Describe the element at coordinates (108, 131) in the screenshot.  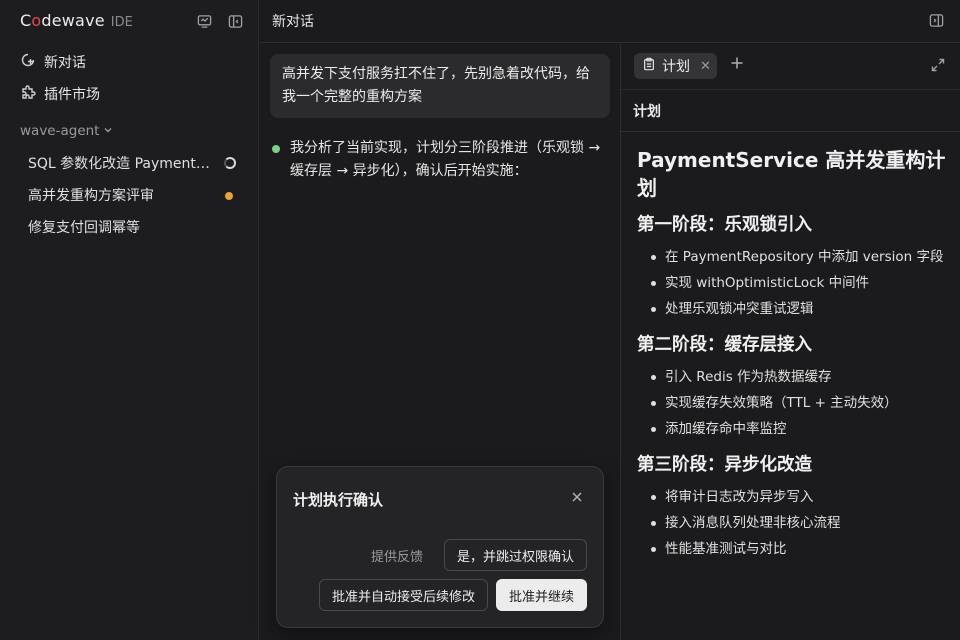
I see `chevron-down-icon` at that location.